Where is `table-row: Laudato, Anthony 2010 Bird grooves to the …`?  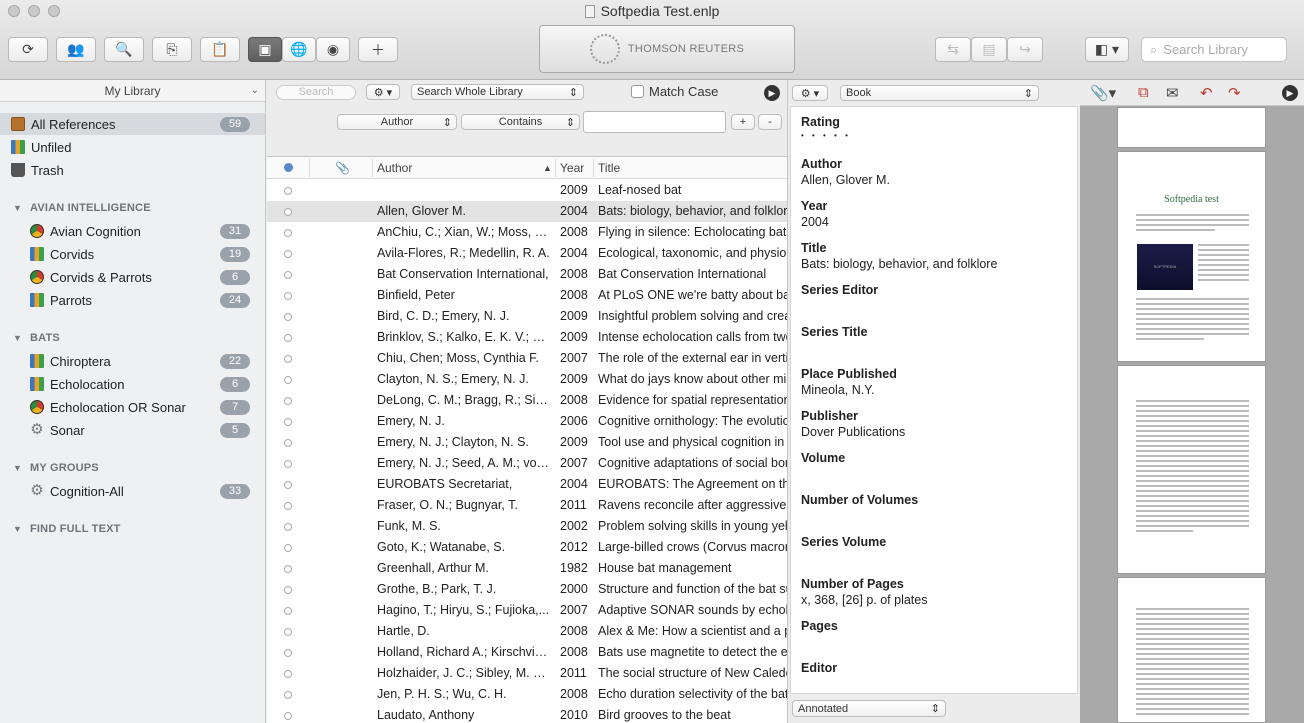
table-row: Laudato, Anthony 2010 Bird grooves to the … is located at coordinates (527, 714).